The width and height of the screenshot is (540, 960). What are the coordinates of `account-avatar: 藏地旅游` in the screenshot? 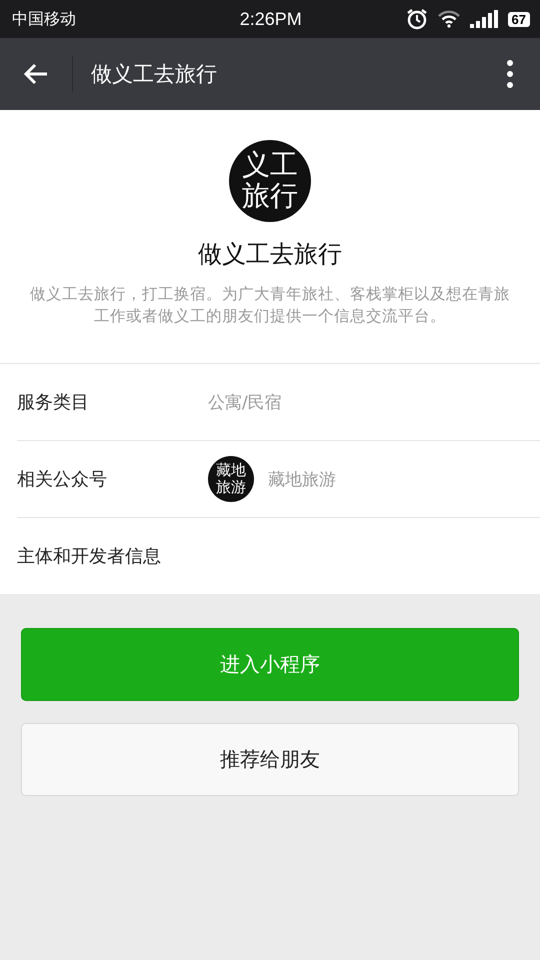 It's located at (231, 479).